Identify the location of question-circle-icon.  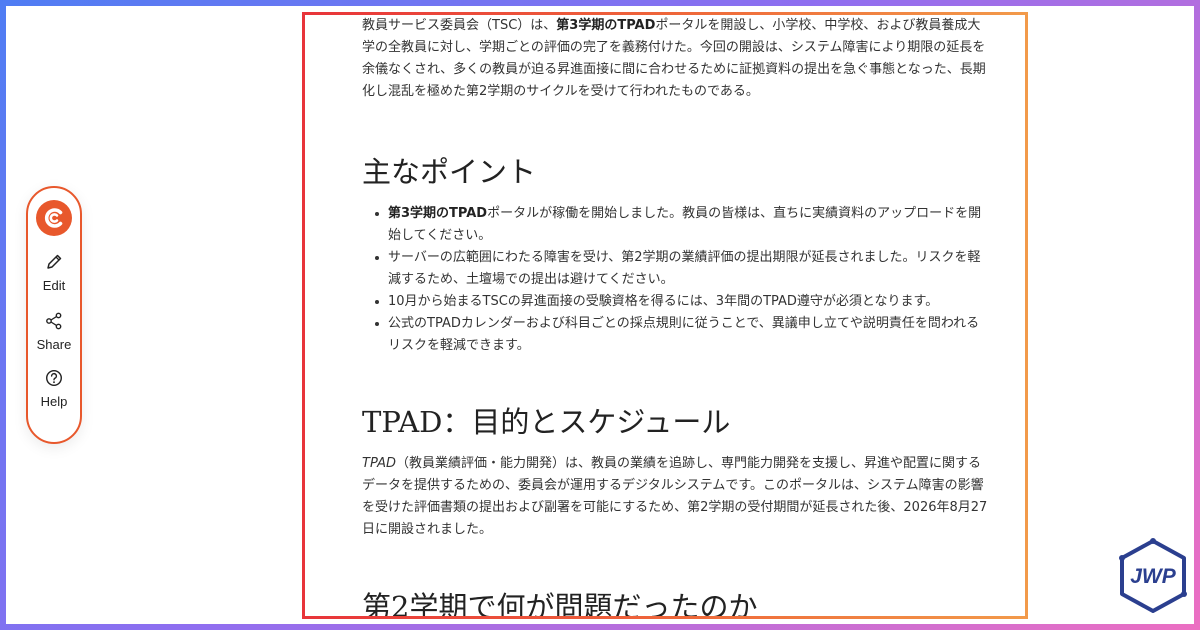
(54, 378).